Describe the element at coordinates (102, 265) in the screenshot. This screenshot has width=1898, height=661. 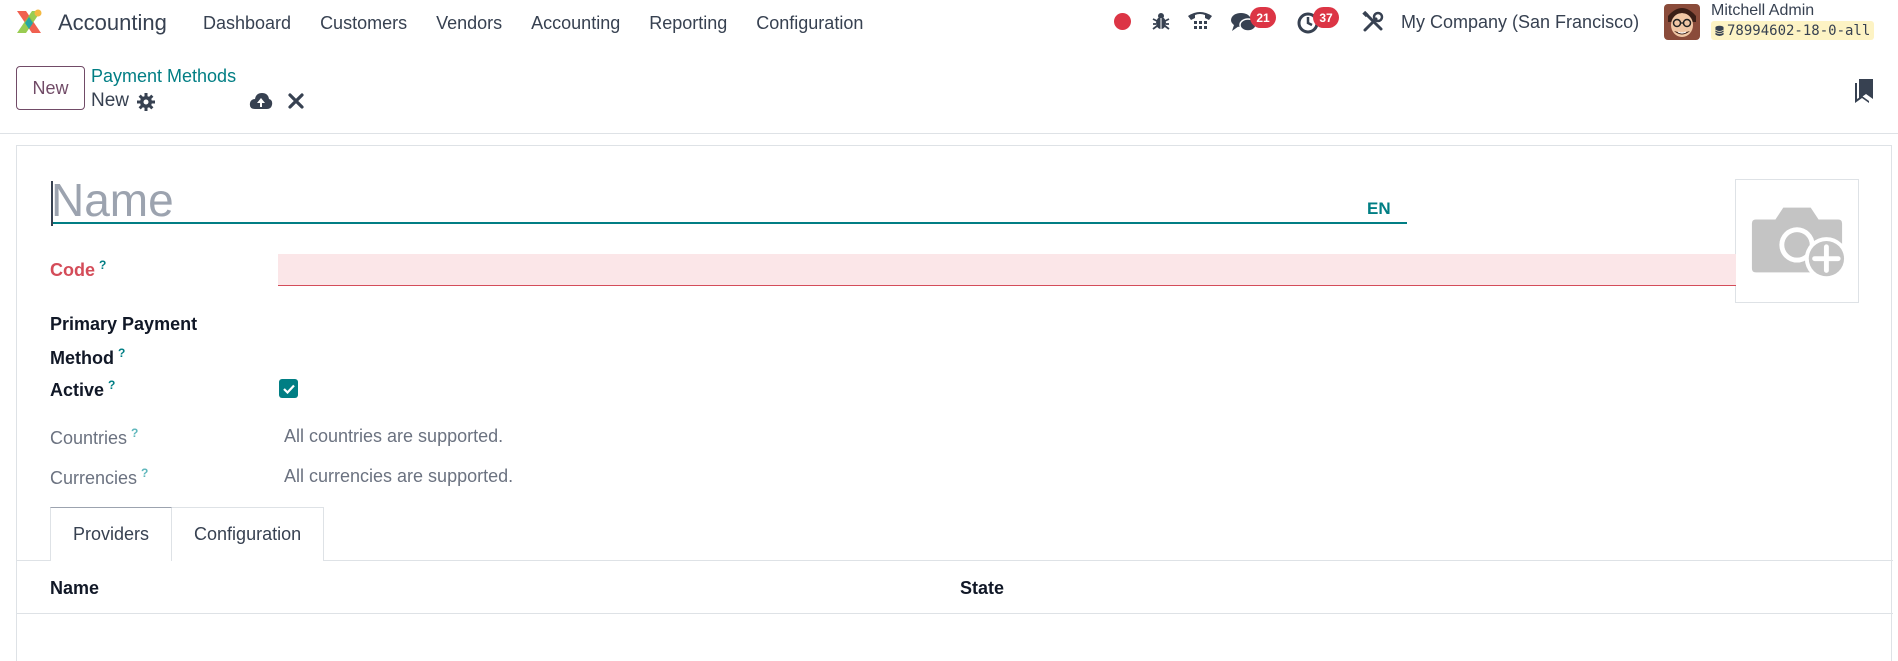
I see `code-help-icon: ?` at that location.